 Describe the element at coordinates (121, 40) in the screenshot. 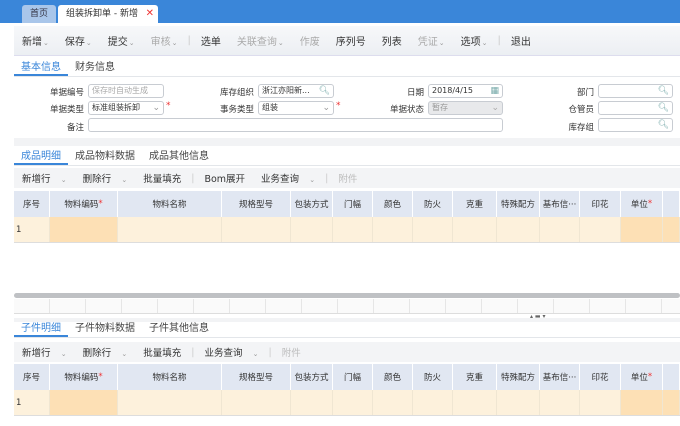

I see `toolbar-button-2: 提交⌄` at that location.